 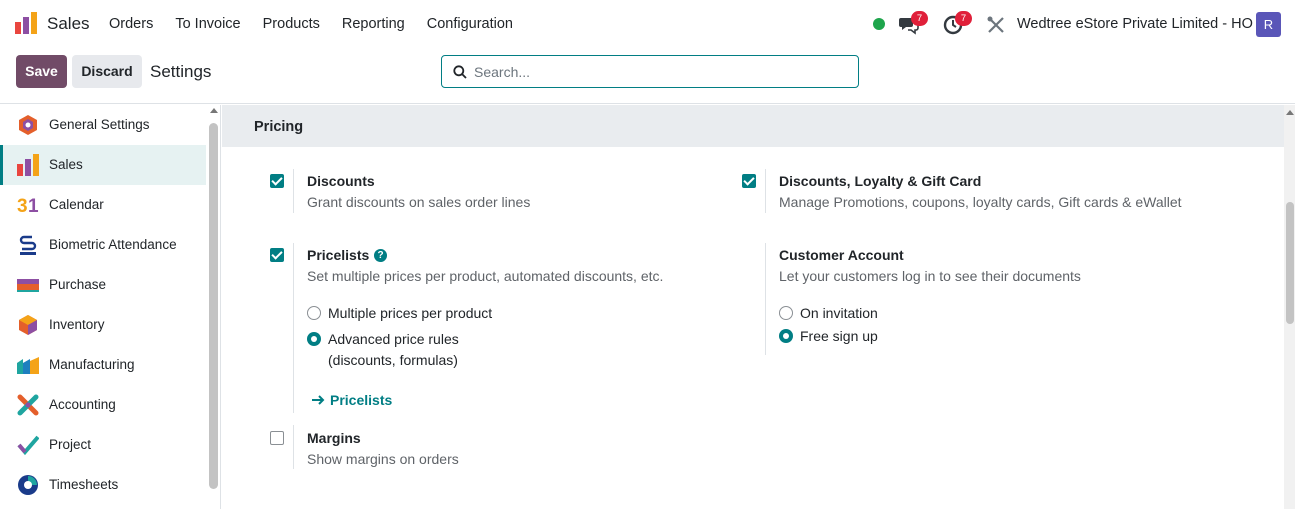 What do you see at coordinates (28, 365) in the screenshot?
I see `manufacturing-icon` at bounding box center [28, 365].